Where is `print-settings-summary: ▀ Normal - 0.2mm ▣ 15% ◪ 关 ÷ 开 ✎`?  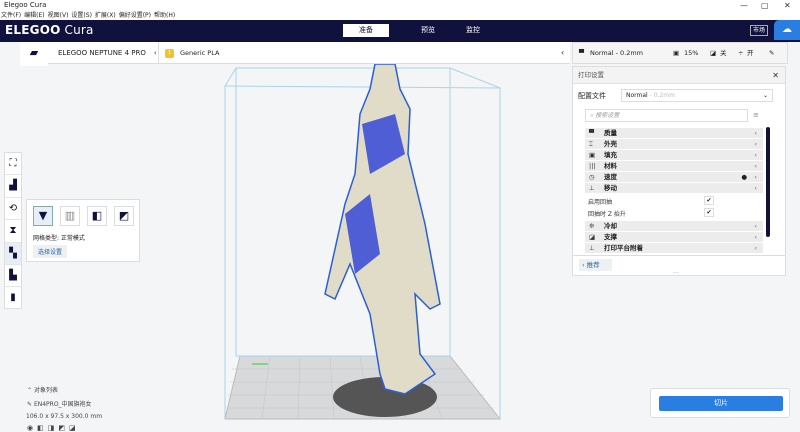
print-settings-summary: ▀ Normal - 0.2mm ▣ 15% ◪ 关 ÷ 开 ✎ is located at coordinates (680, 53).